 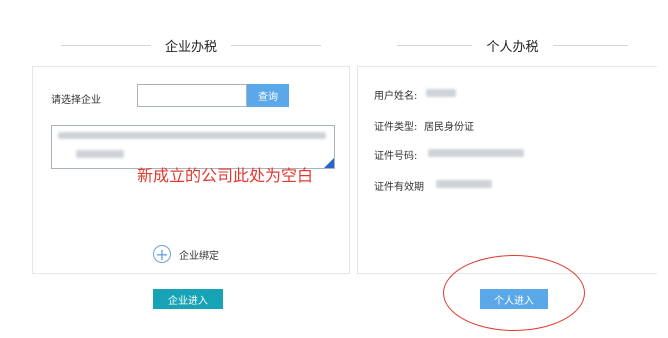 I want to click on enterprise-section-title: 企业办税, so click(x=190, y=47).